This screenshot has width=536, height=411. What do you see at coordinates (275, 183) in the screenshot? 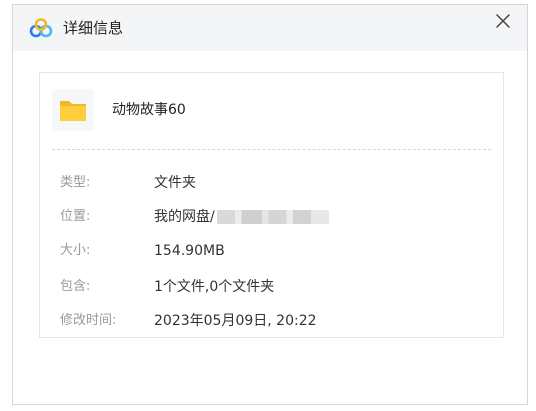
I see `type-row: 类型: 文件夹` at bounding box center [275, 183].